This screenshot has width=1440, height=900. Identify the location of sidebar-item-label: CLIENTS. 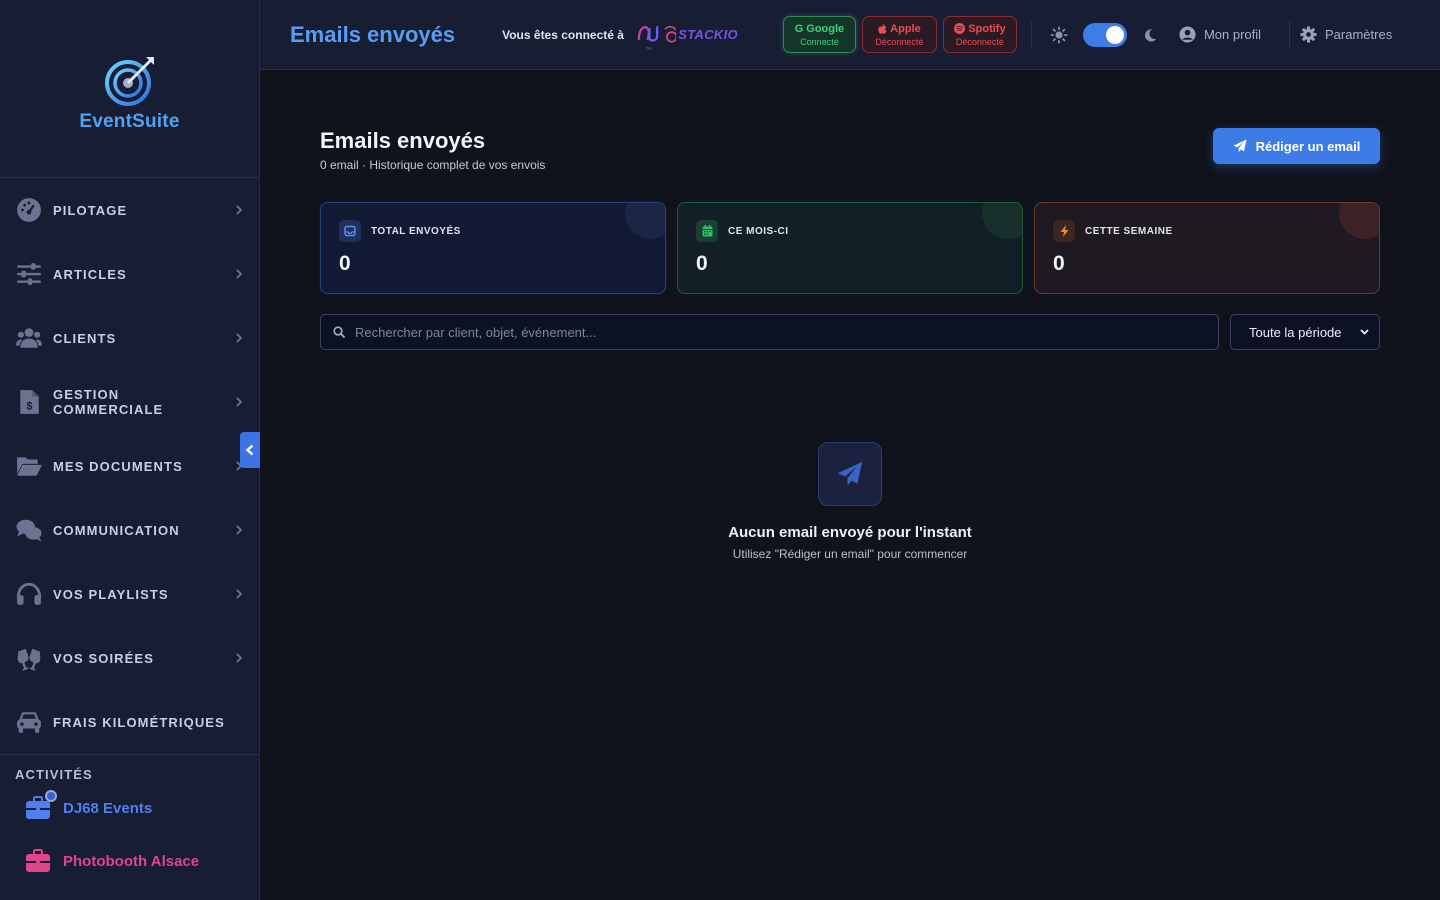
(85, 338).